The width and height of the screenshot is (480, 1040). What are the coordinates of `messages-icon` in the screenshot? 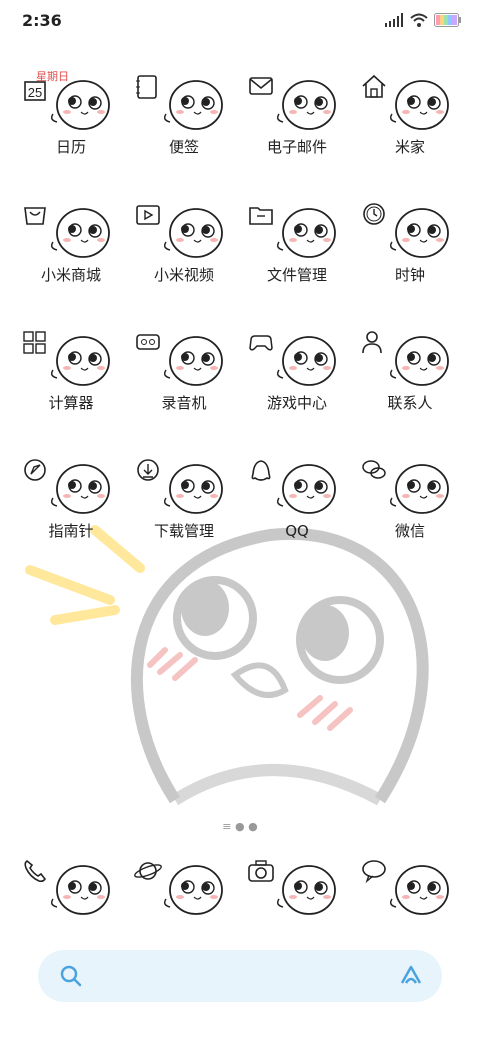 It's located at (405, 887).